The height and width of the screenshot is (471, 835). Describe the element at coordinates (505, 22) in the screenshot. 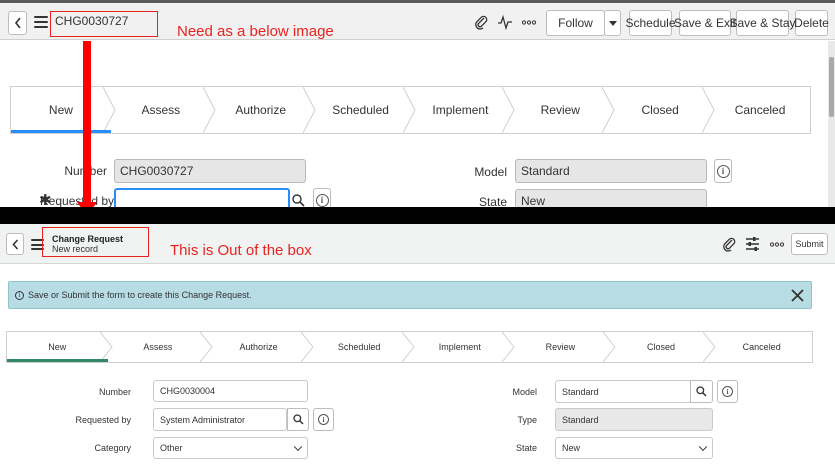

I see `activity-icon` at that location.